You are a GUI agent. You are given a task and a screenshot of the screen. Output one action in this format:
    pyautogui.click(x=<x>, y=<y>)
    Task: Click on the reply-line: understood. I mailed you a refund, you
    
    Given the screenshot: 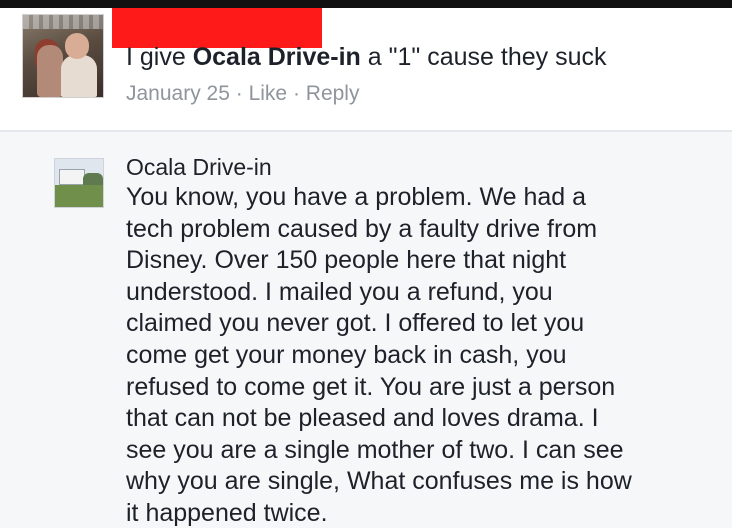 What is the action you would take?
    pyautogui.click(x=339, y=291)
    